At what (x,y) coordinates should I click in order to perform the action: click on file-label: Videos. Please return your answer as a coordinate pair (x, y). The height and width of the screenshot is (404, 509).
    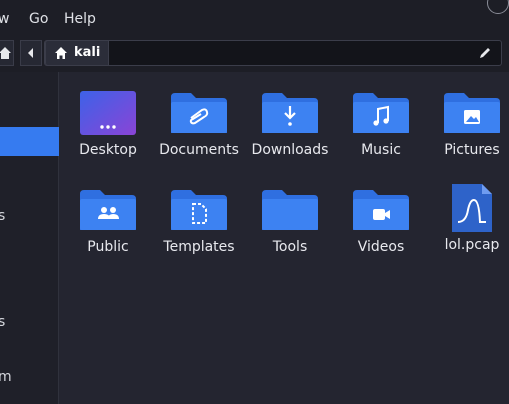
    Looking at the image, I should click on (381, 247).